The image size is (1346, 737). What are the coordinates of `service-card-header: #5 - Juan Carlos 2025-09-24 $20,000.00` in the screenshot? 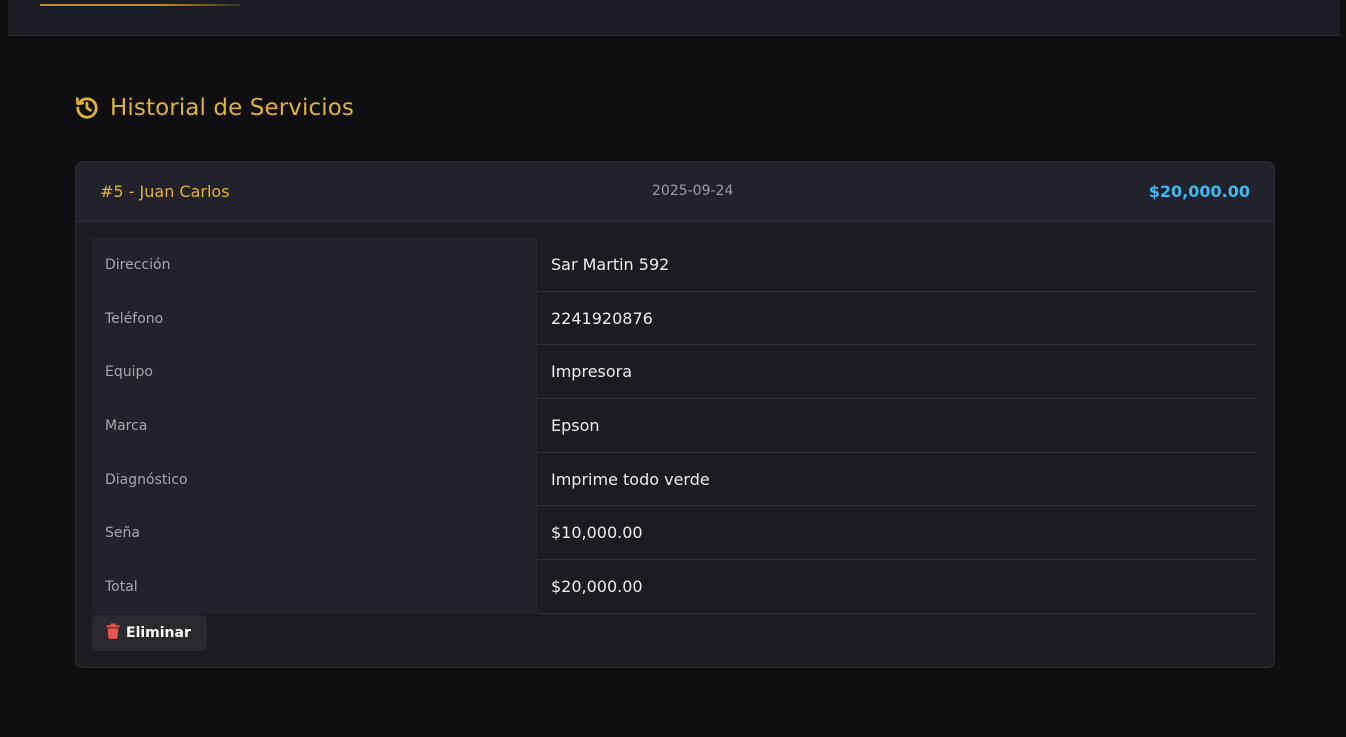 It's located at (675, 192).